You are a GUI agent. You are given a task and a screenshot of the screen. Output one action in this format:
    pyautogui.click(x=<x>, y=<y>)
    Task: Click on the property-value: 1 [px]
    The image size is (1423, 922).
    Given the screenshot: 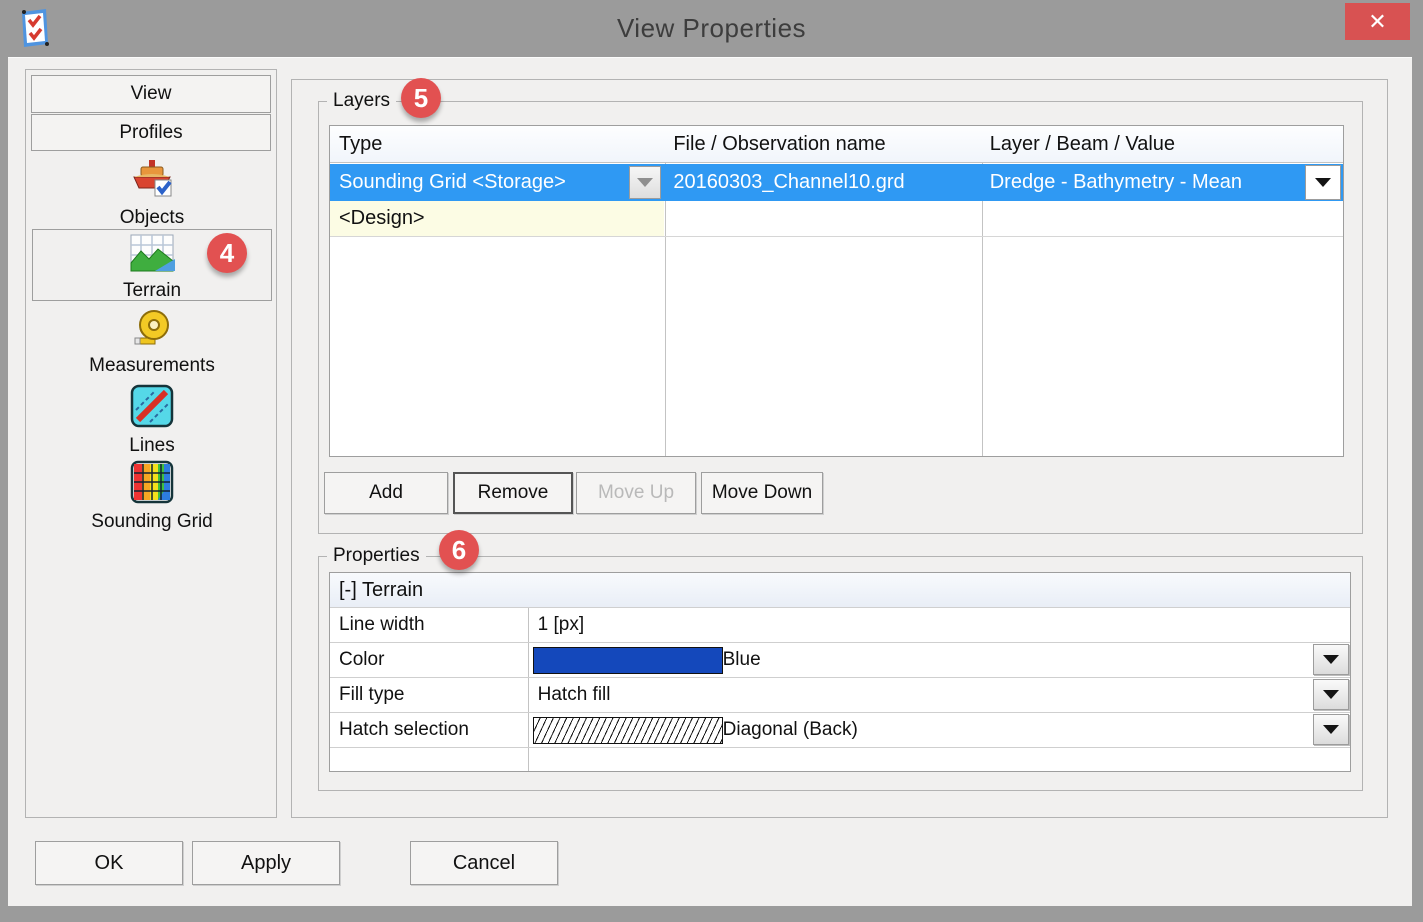 What is the action you would take?
    pyautogui.click(x=939, y=625)
    